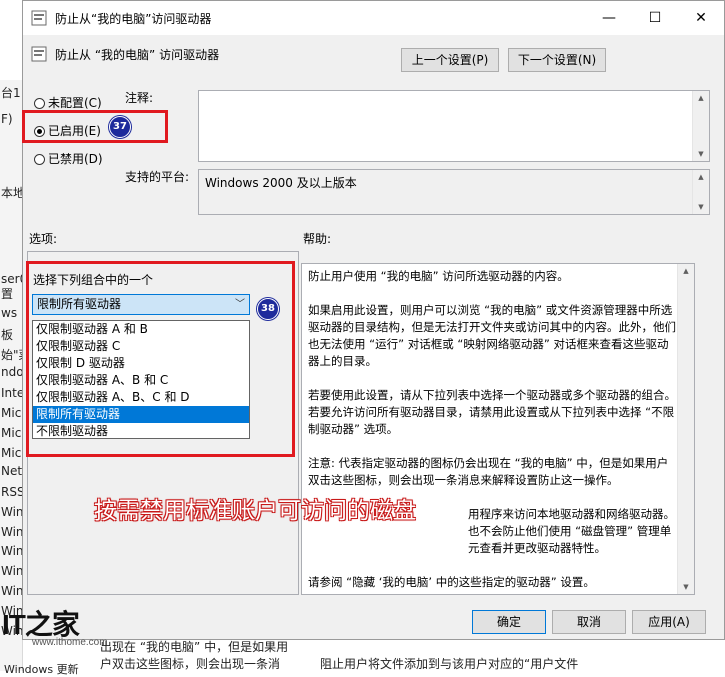 This screenshot has width=725, height=677. I want to click on bg-item: ws i, so click(13, 313).